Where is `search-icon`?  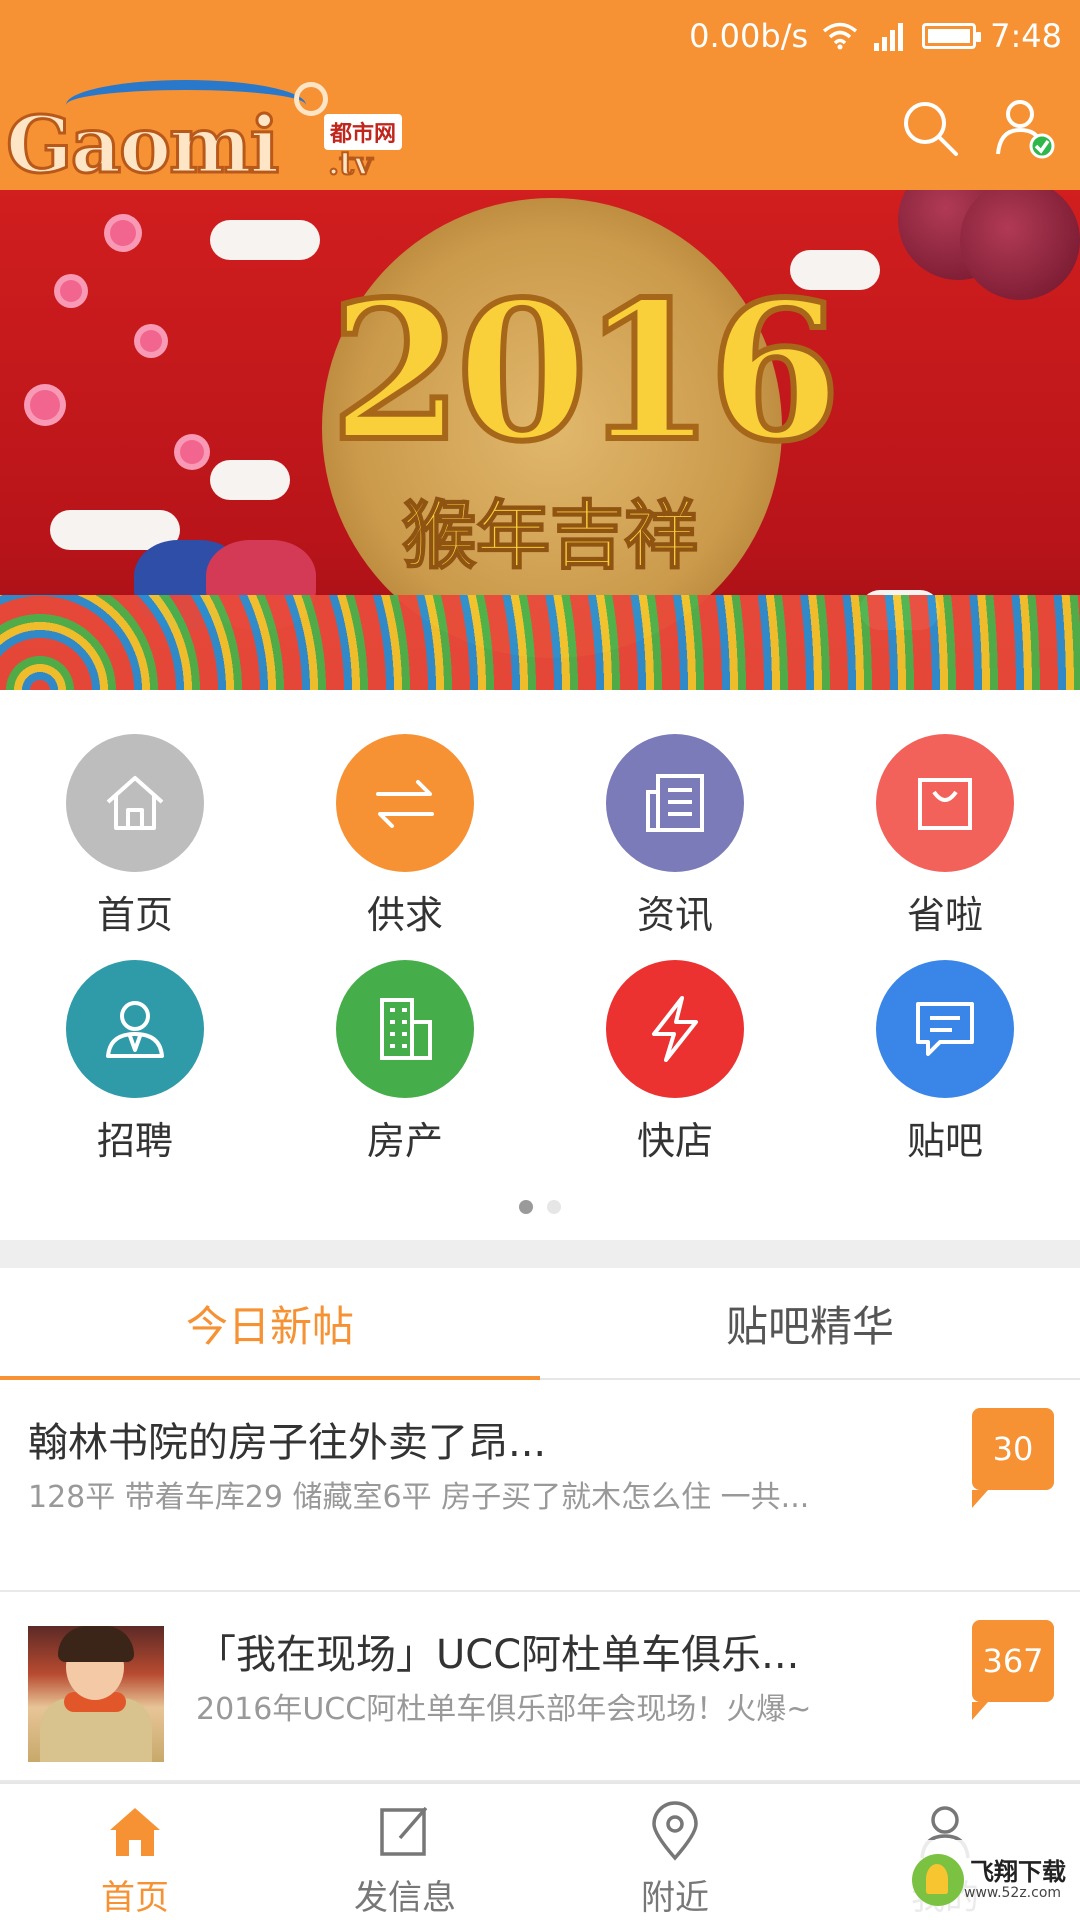 search-icon is located at coordinates (930, 128).